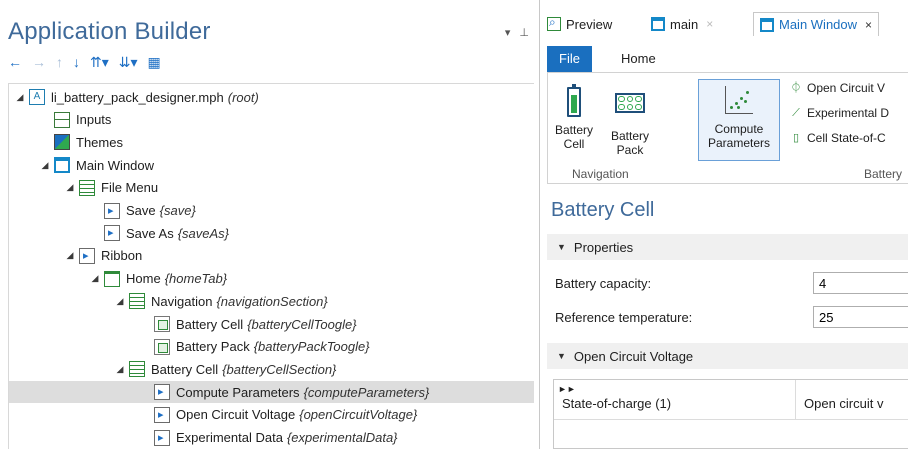  I want to click on tree-node-tag: {homeTab}, so click(196, 279).